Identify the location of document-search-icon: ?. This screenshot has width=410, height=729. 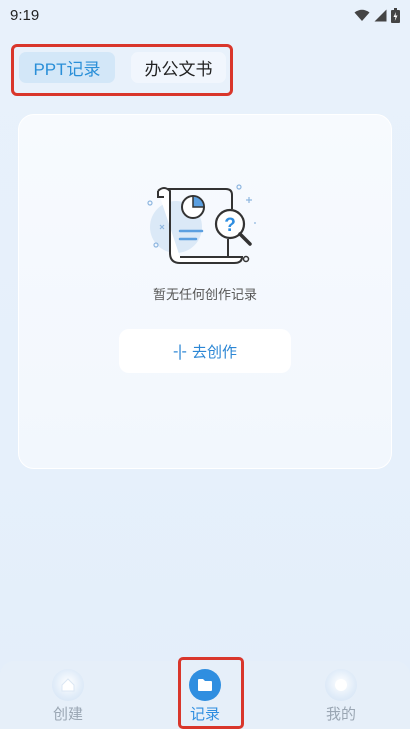
(201, 224).